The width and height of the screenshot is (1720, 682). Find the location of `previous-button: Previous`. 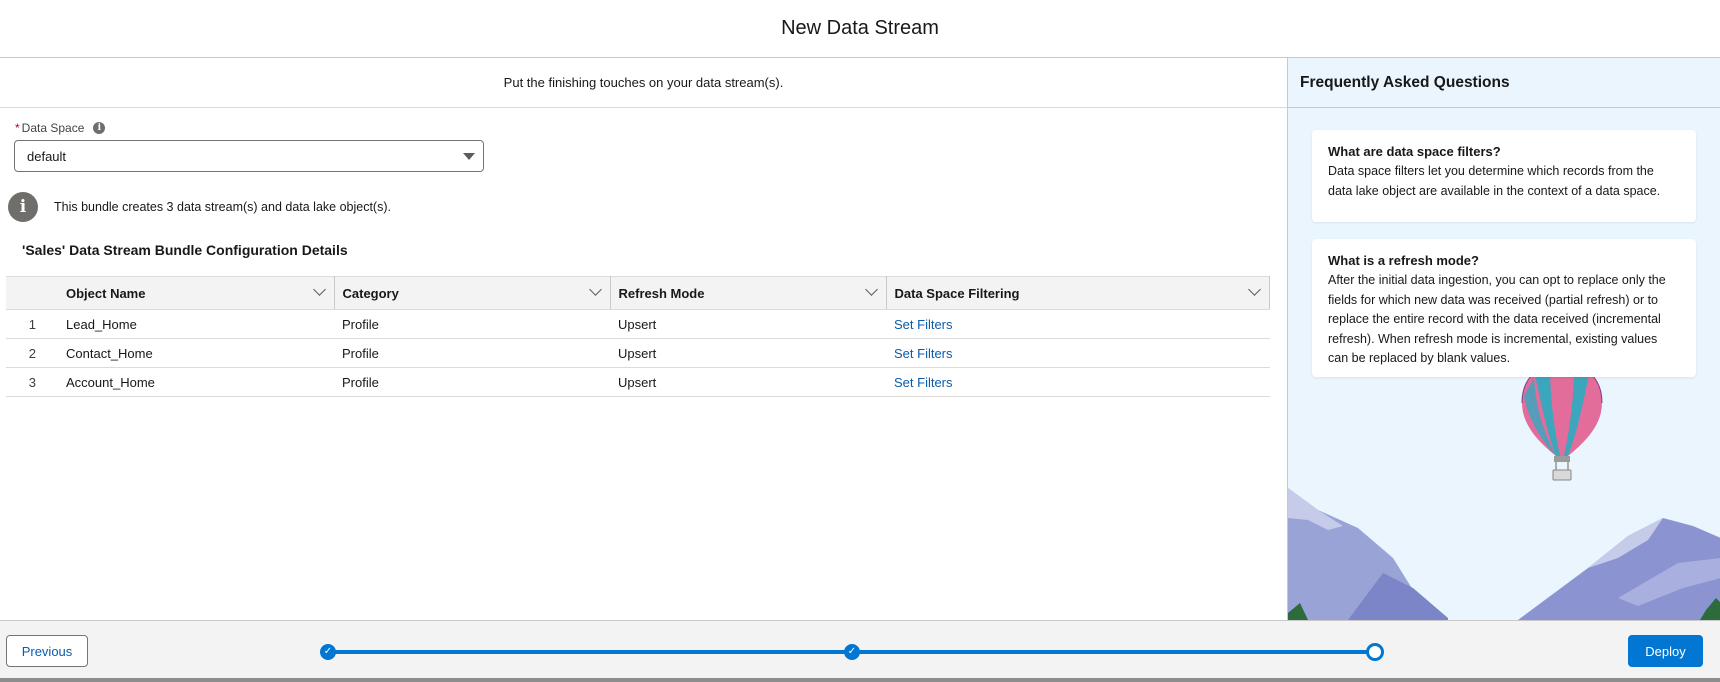

previous-button: Previous is located at coordinates (47, 651).